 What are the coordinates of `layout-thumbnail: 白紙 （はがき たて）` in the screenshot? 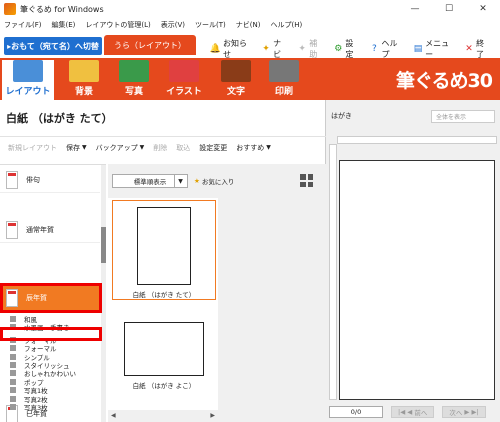 It's located at (164, 250).